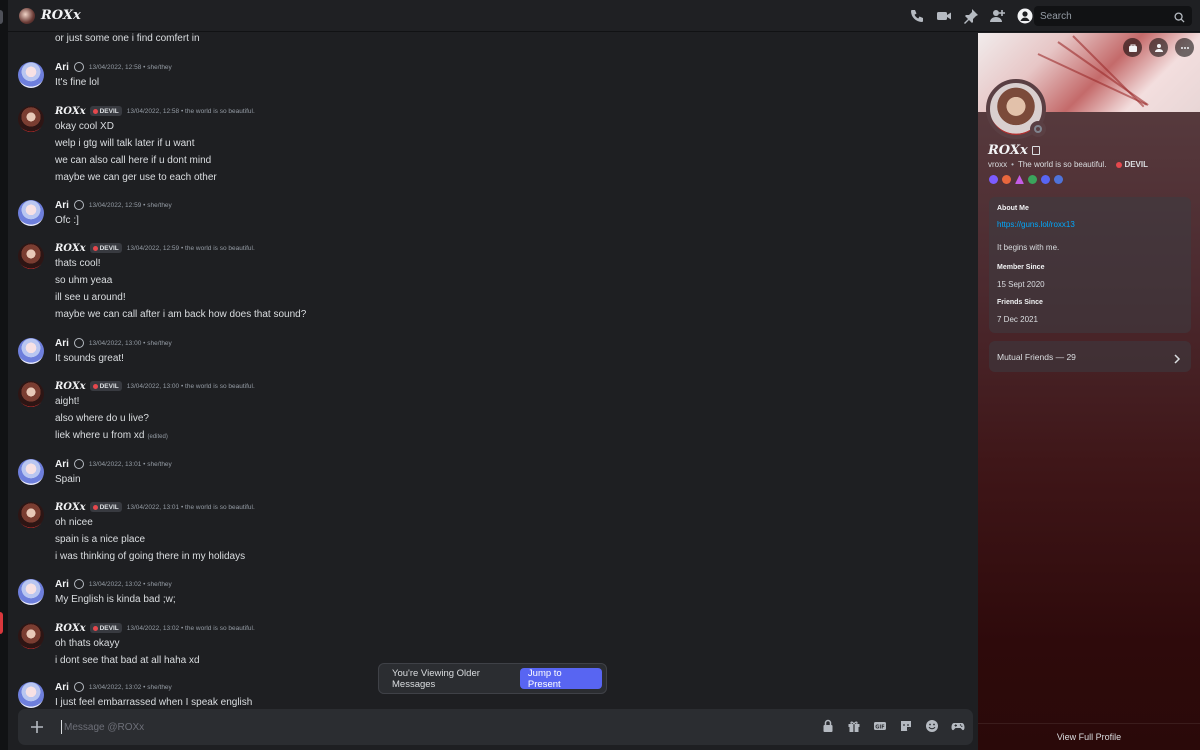 The width and height of the screenshot is (1200, 750). Describe the element at coordinates (1068, 164) in the screenshot. I see `profile-subline: vroxx • The world is so beautiful. DEVIL` at that location.